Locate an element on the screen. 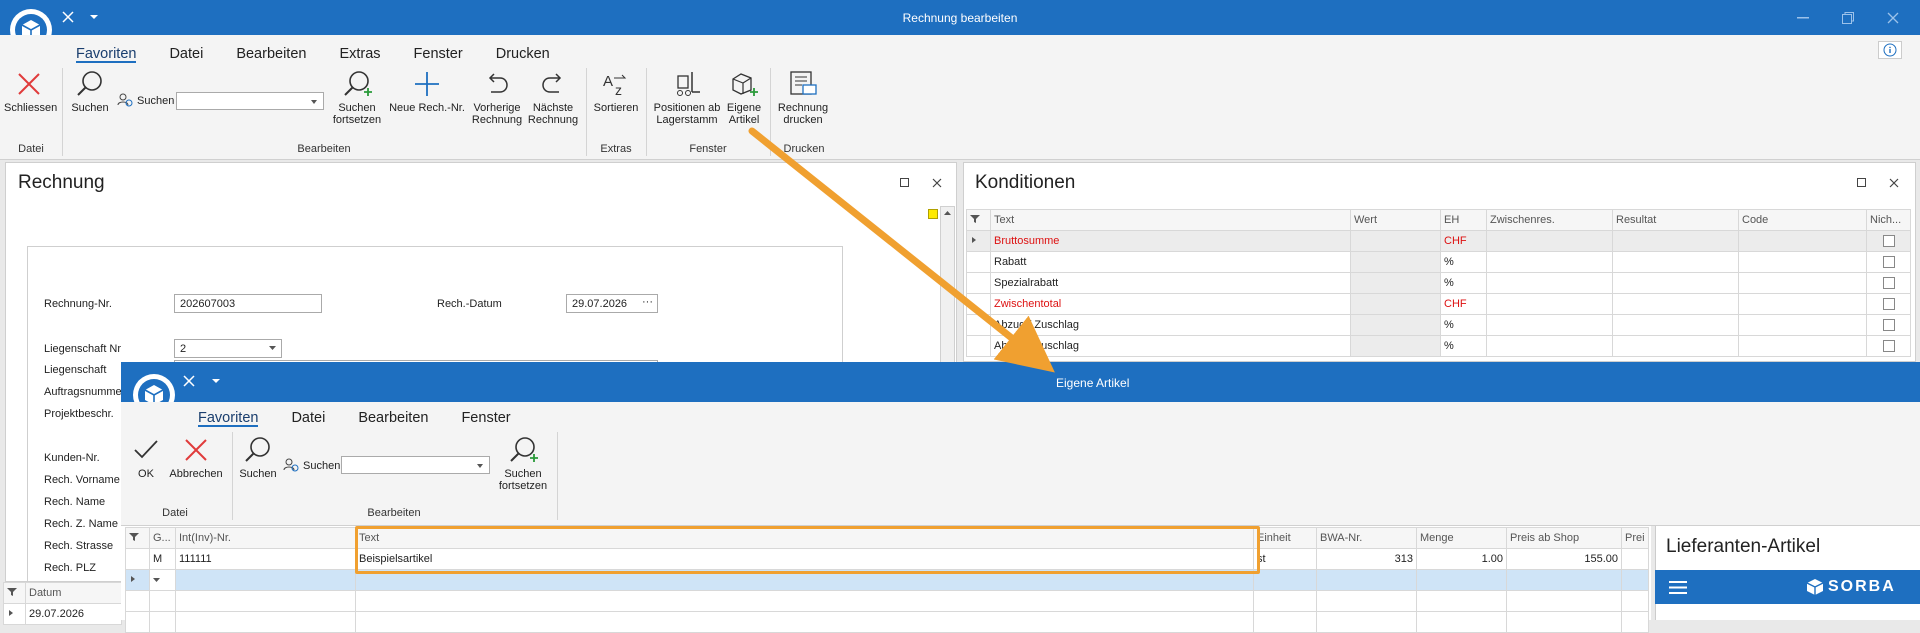  cell-menge: 1.00 is located at coordinates (1461, 559).